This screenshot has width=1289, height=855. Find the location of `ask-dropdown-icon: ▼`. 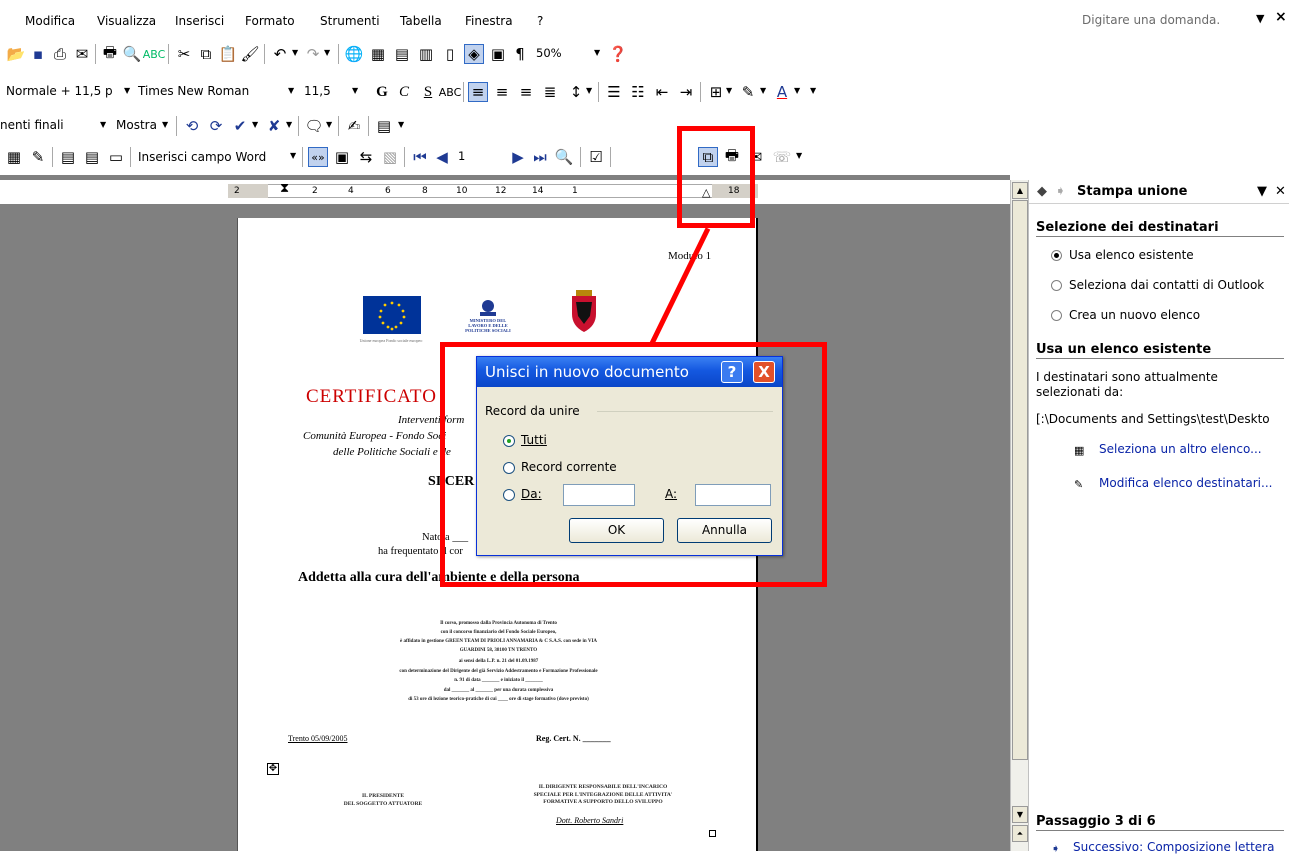

ask-dropdown-icon: ▼ is located at coordinates (1260, 18).